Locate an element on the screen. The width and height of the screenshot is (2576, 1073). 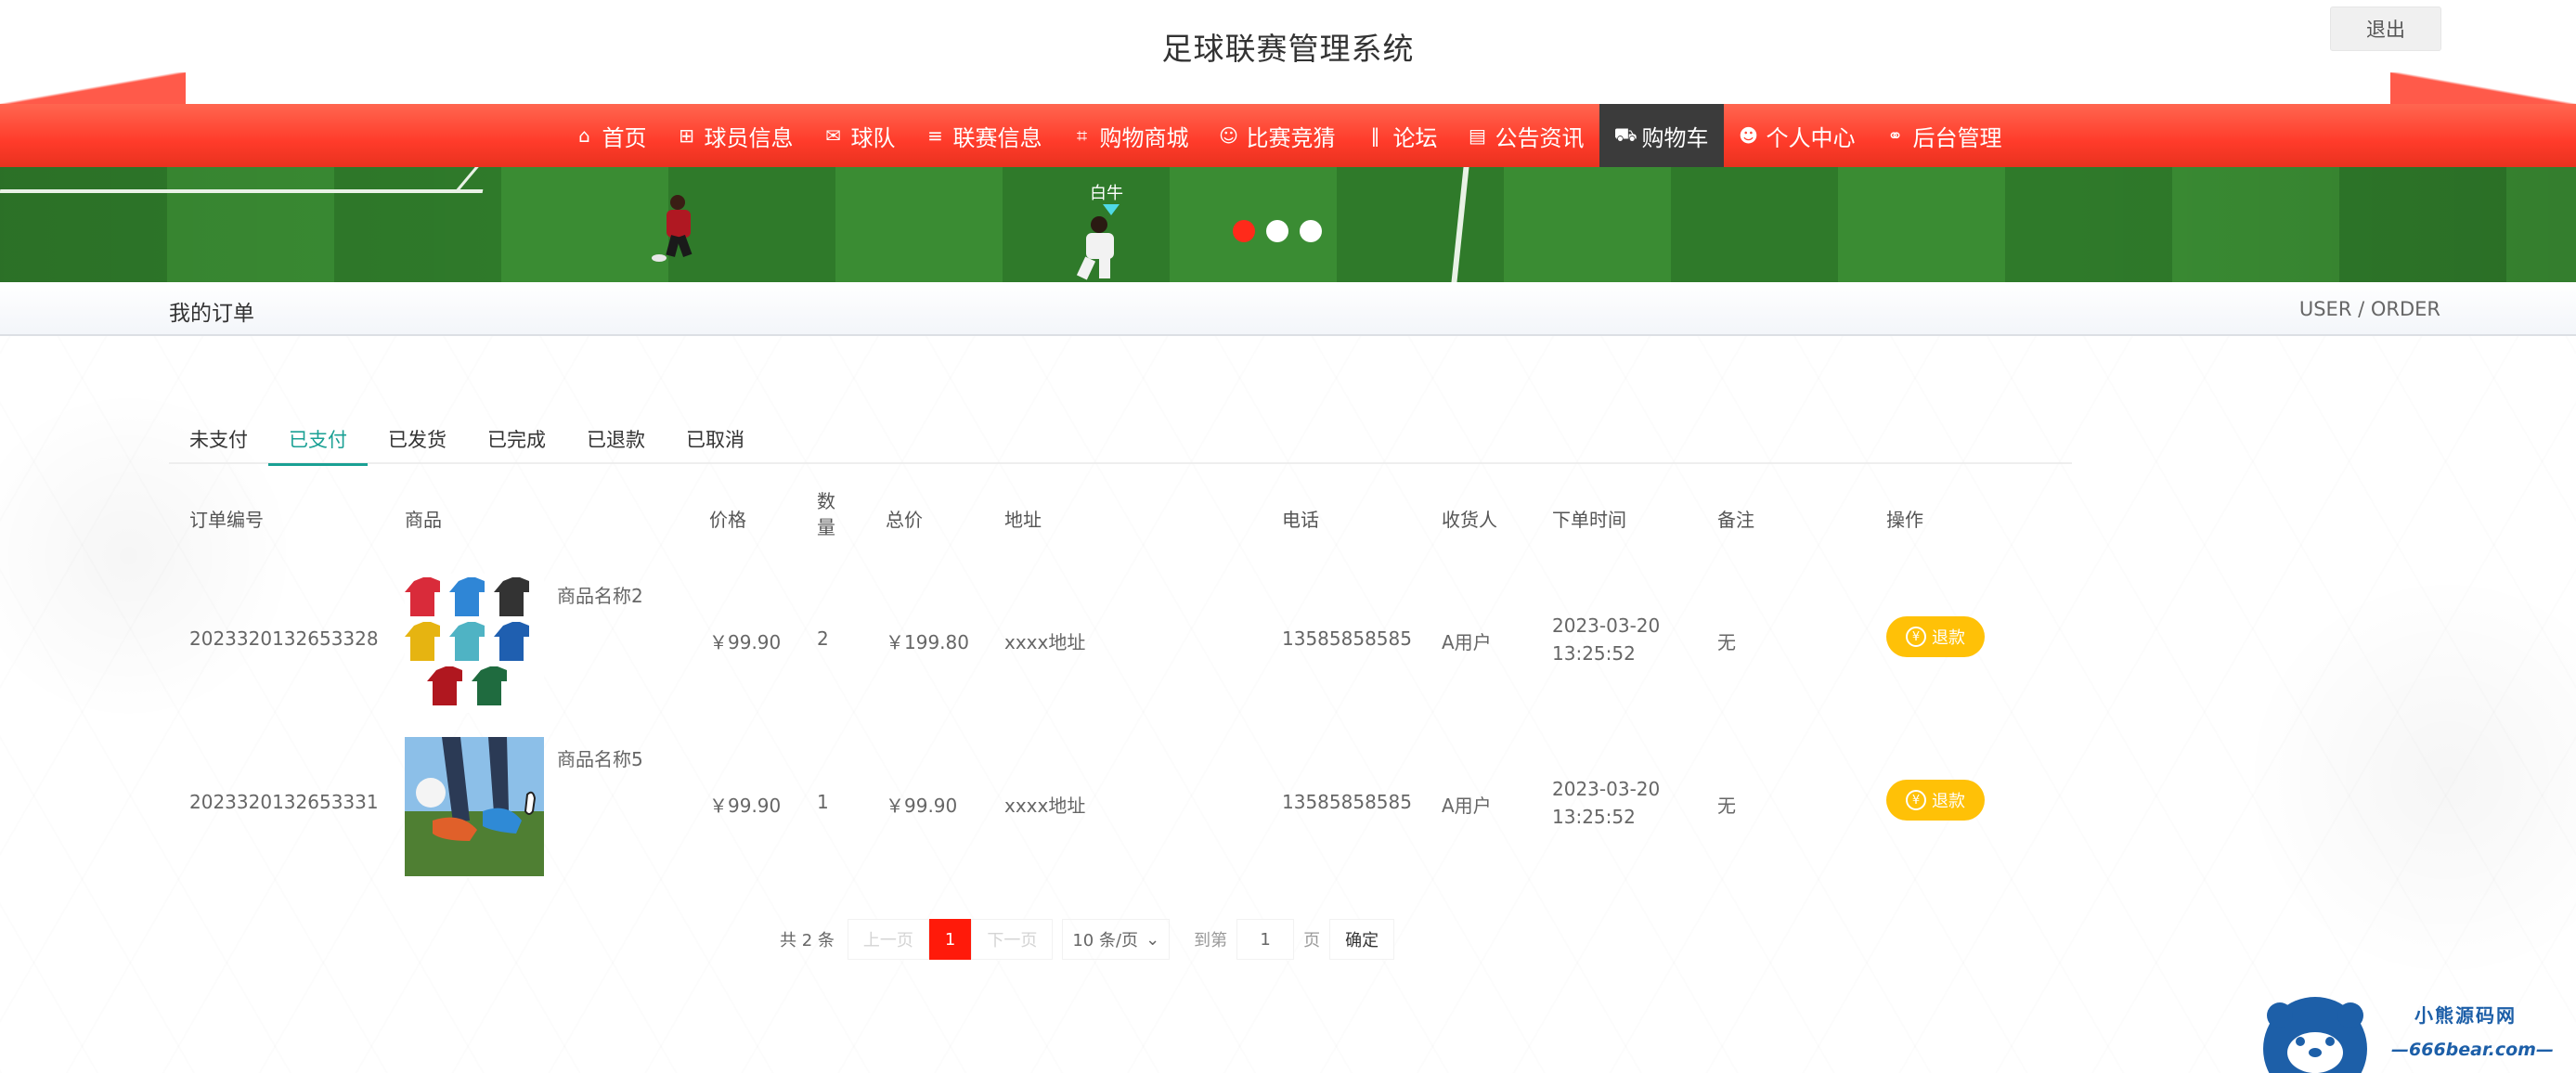
nav-item-book: ▤ 公告资讯 is located at coordinates (1526, 135).